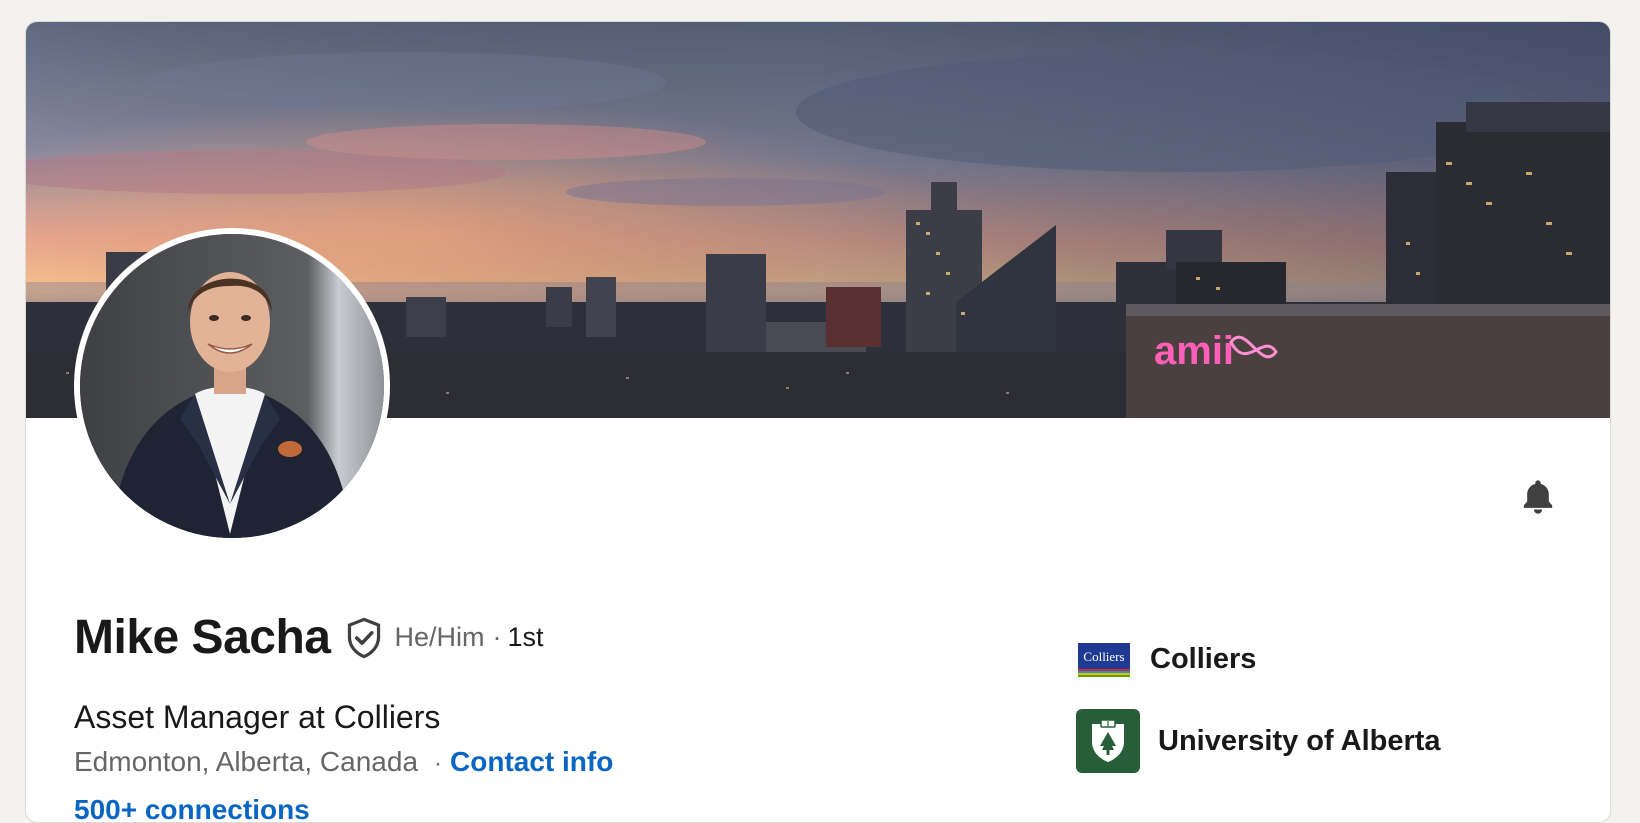 The height and width of the screenshot is (823, 1640). Describe the element at coordinates (1194, 351) in the screenshot. I see `banner-sign-text: amii` at that location.